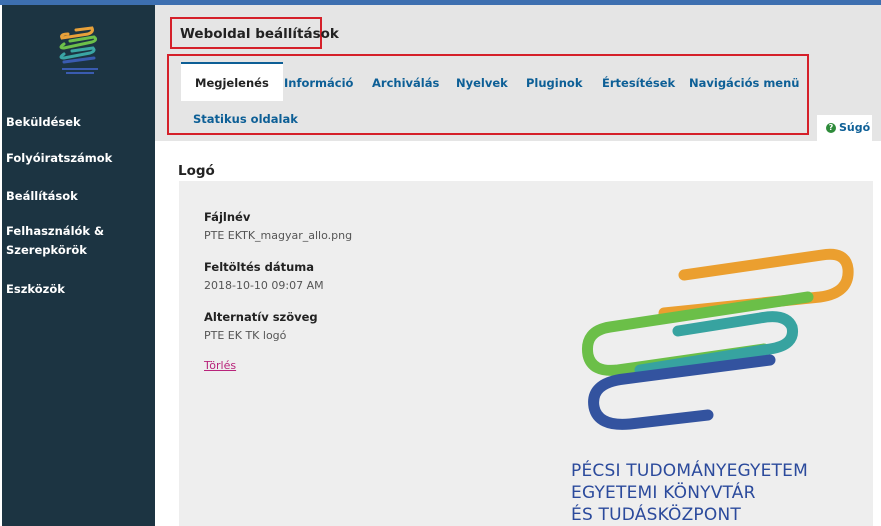 This screenshot has width=881, height=526. I want to click on tab-plugins: Pluginok, so click(554, 83).